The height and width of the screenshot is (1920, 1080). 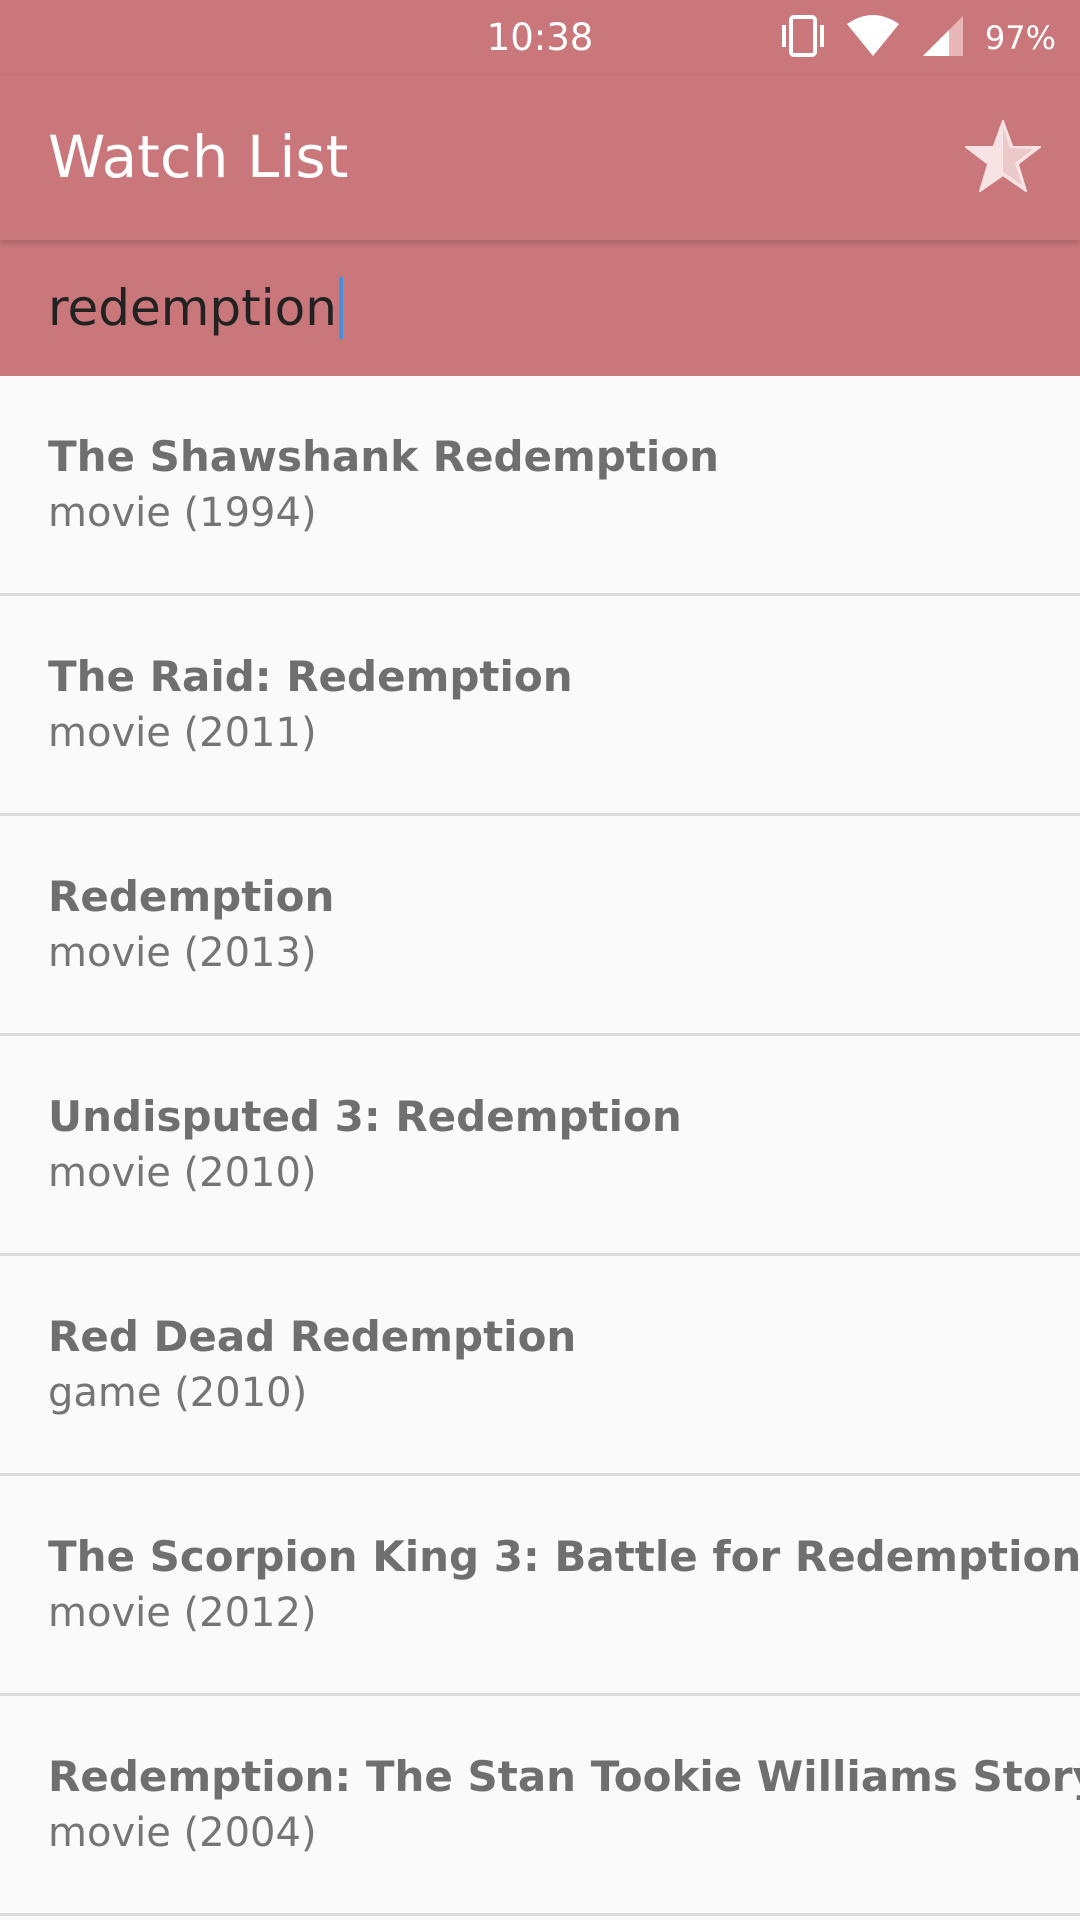 What do you see at coordinates (198, 157) in the screenshot?
I see `page-title: Watch List` at bounding box center [198, 157].